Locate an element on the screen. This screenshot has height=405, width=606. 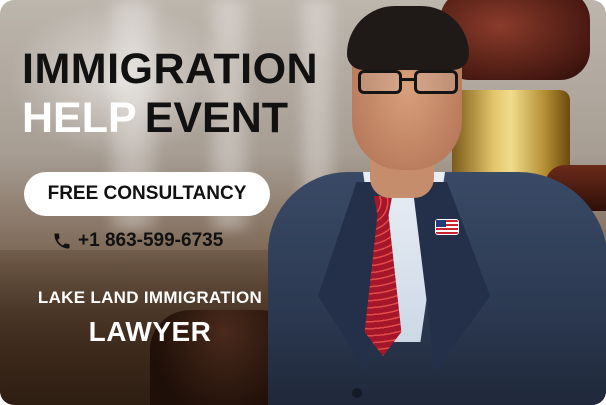
lawyer-hair is located at coordinates (408, 38).